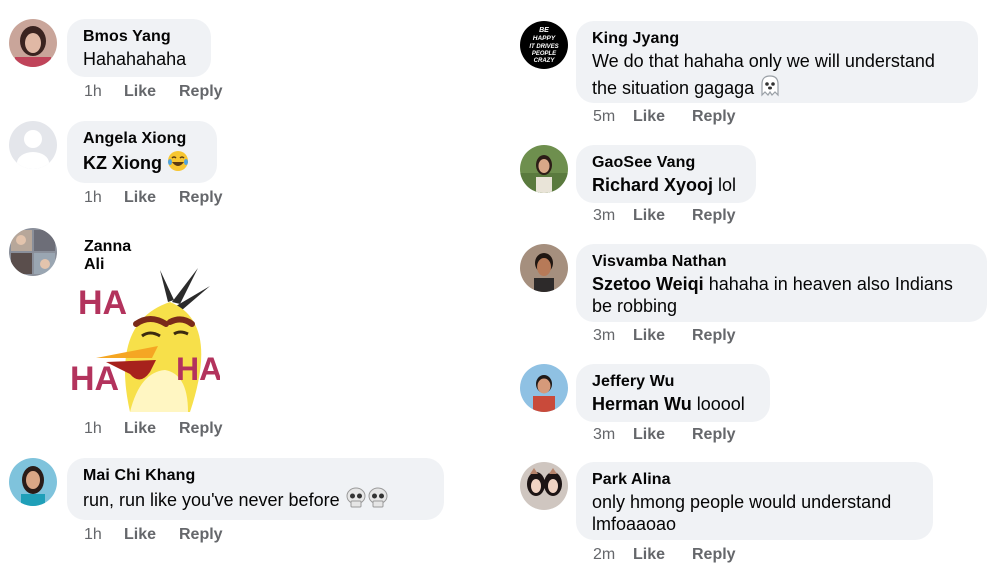 The height and width of the screenshot is (573, 1000). I want to click on comment-bubble: Angela Xiong KZ Xiong, so click(142, 152).